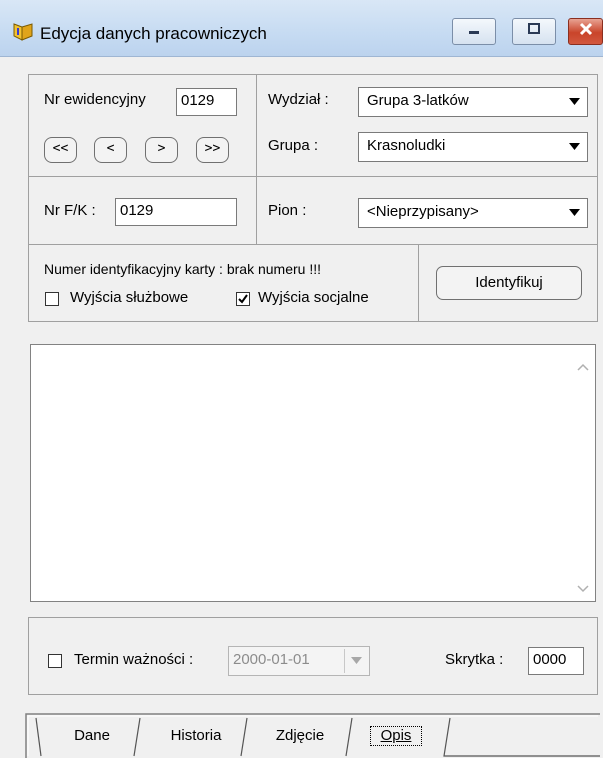 The height and width of the screenshot is (758, 603). I want to click on termin-value: 2000-01-01, so click(271, 659).